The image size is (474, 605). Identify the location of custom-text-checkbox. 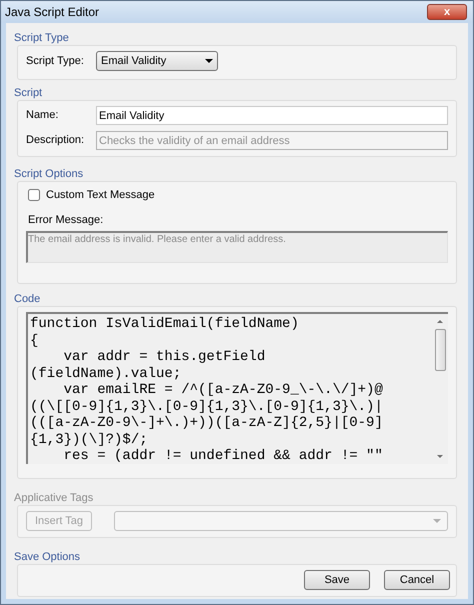
(34, 195).